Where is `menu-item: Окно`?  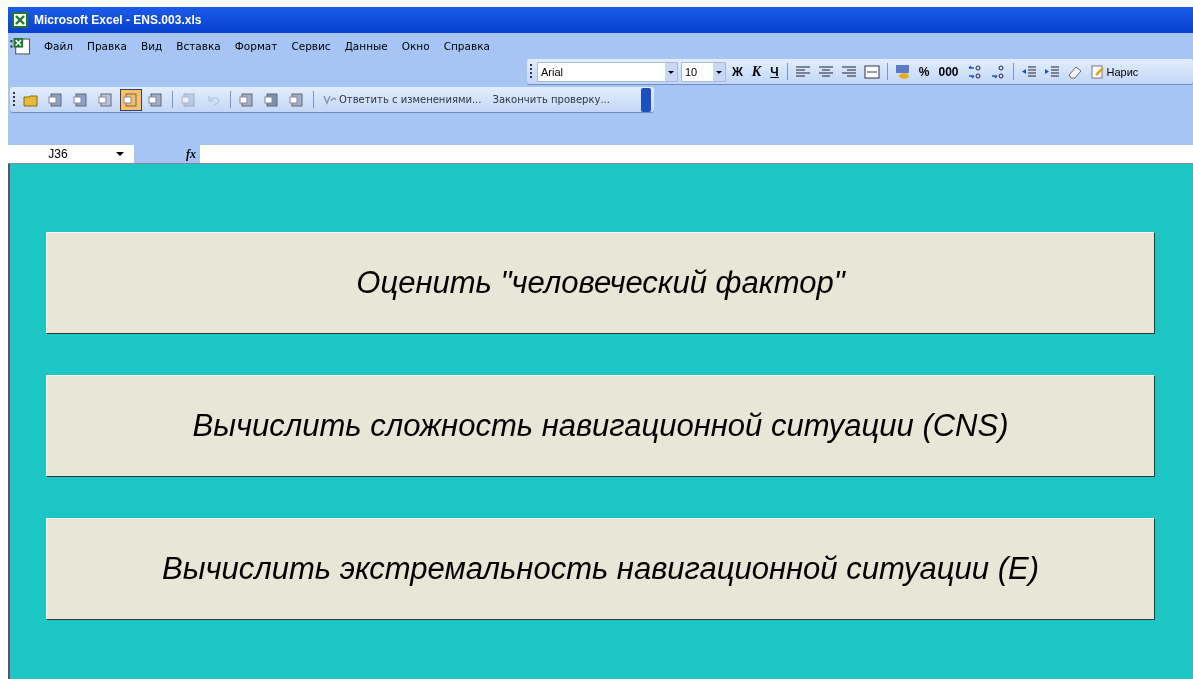
menu-item: Окно is located at coordinates (415, 46).